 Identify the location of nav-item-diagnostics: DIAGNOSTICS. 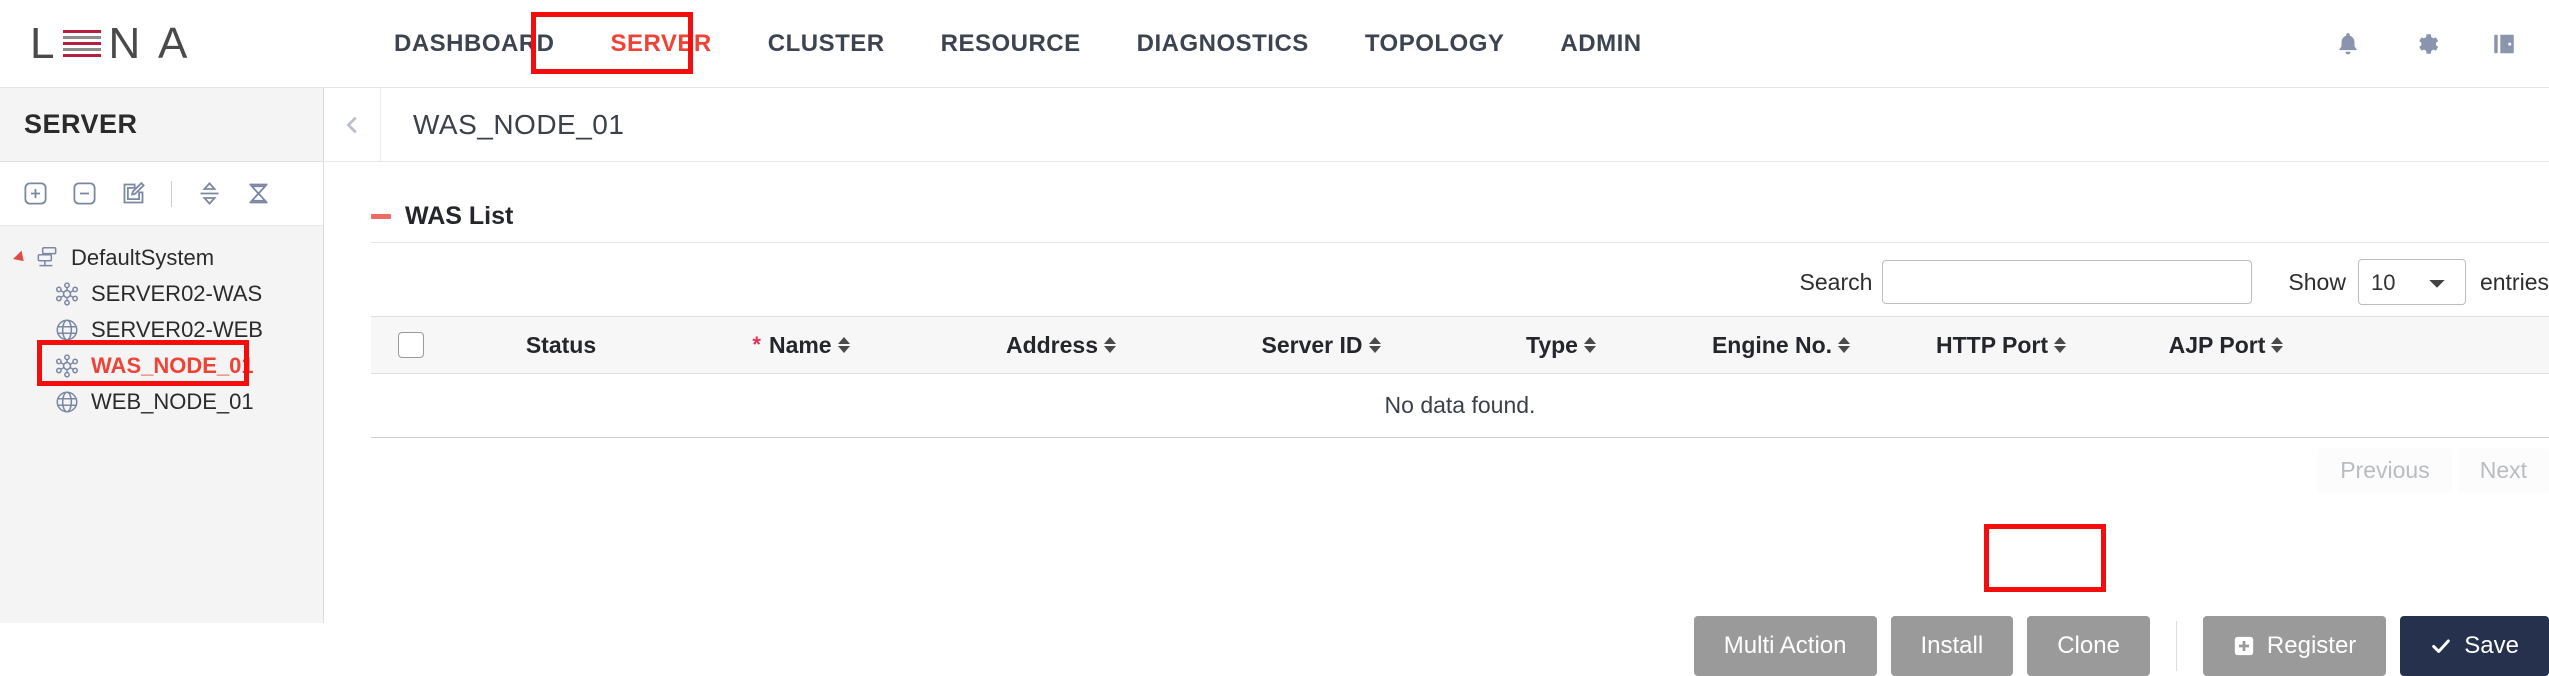
(1223, 44).